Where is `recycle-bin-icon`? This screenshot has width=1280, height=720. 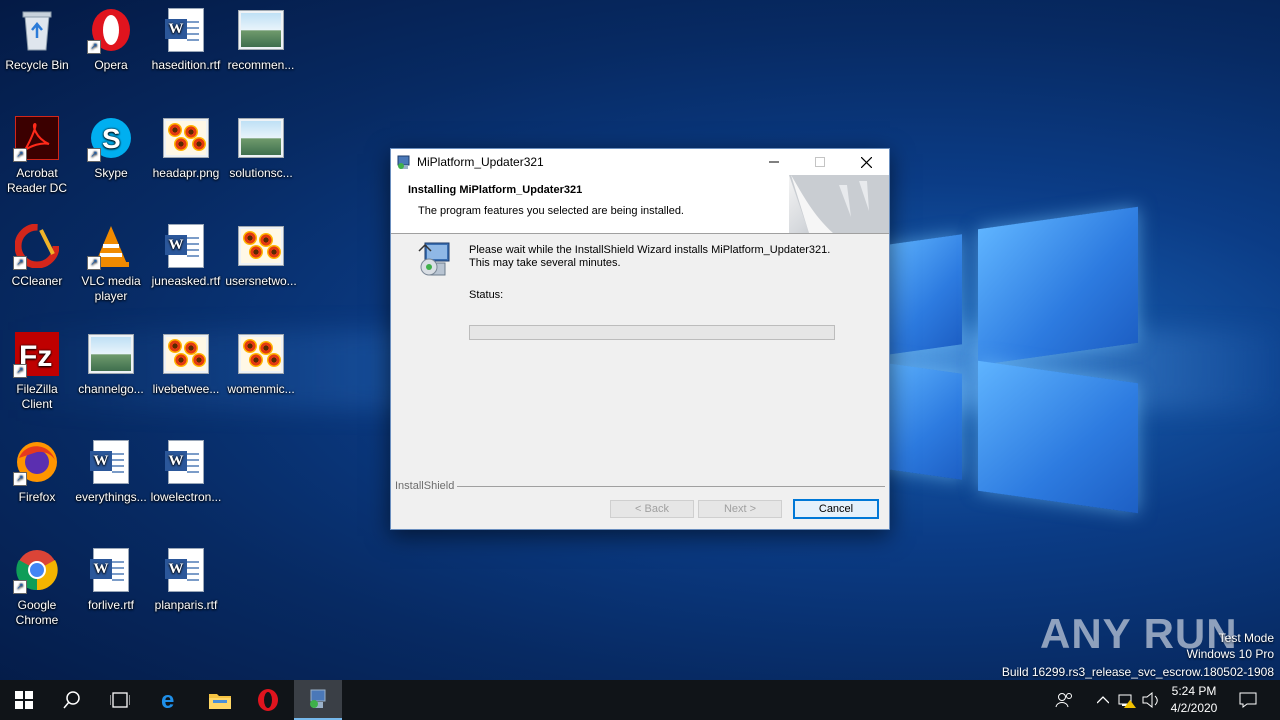
recycle-bin-icon is located at coordinates (37, 30).